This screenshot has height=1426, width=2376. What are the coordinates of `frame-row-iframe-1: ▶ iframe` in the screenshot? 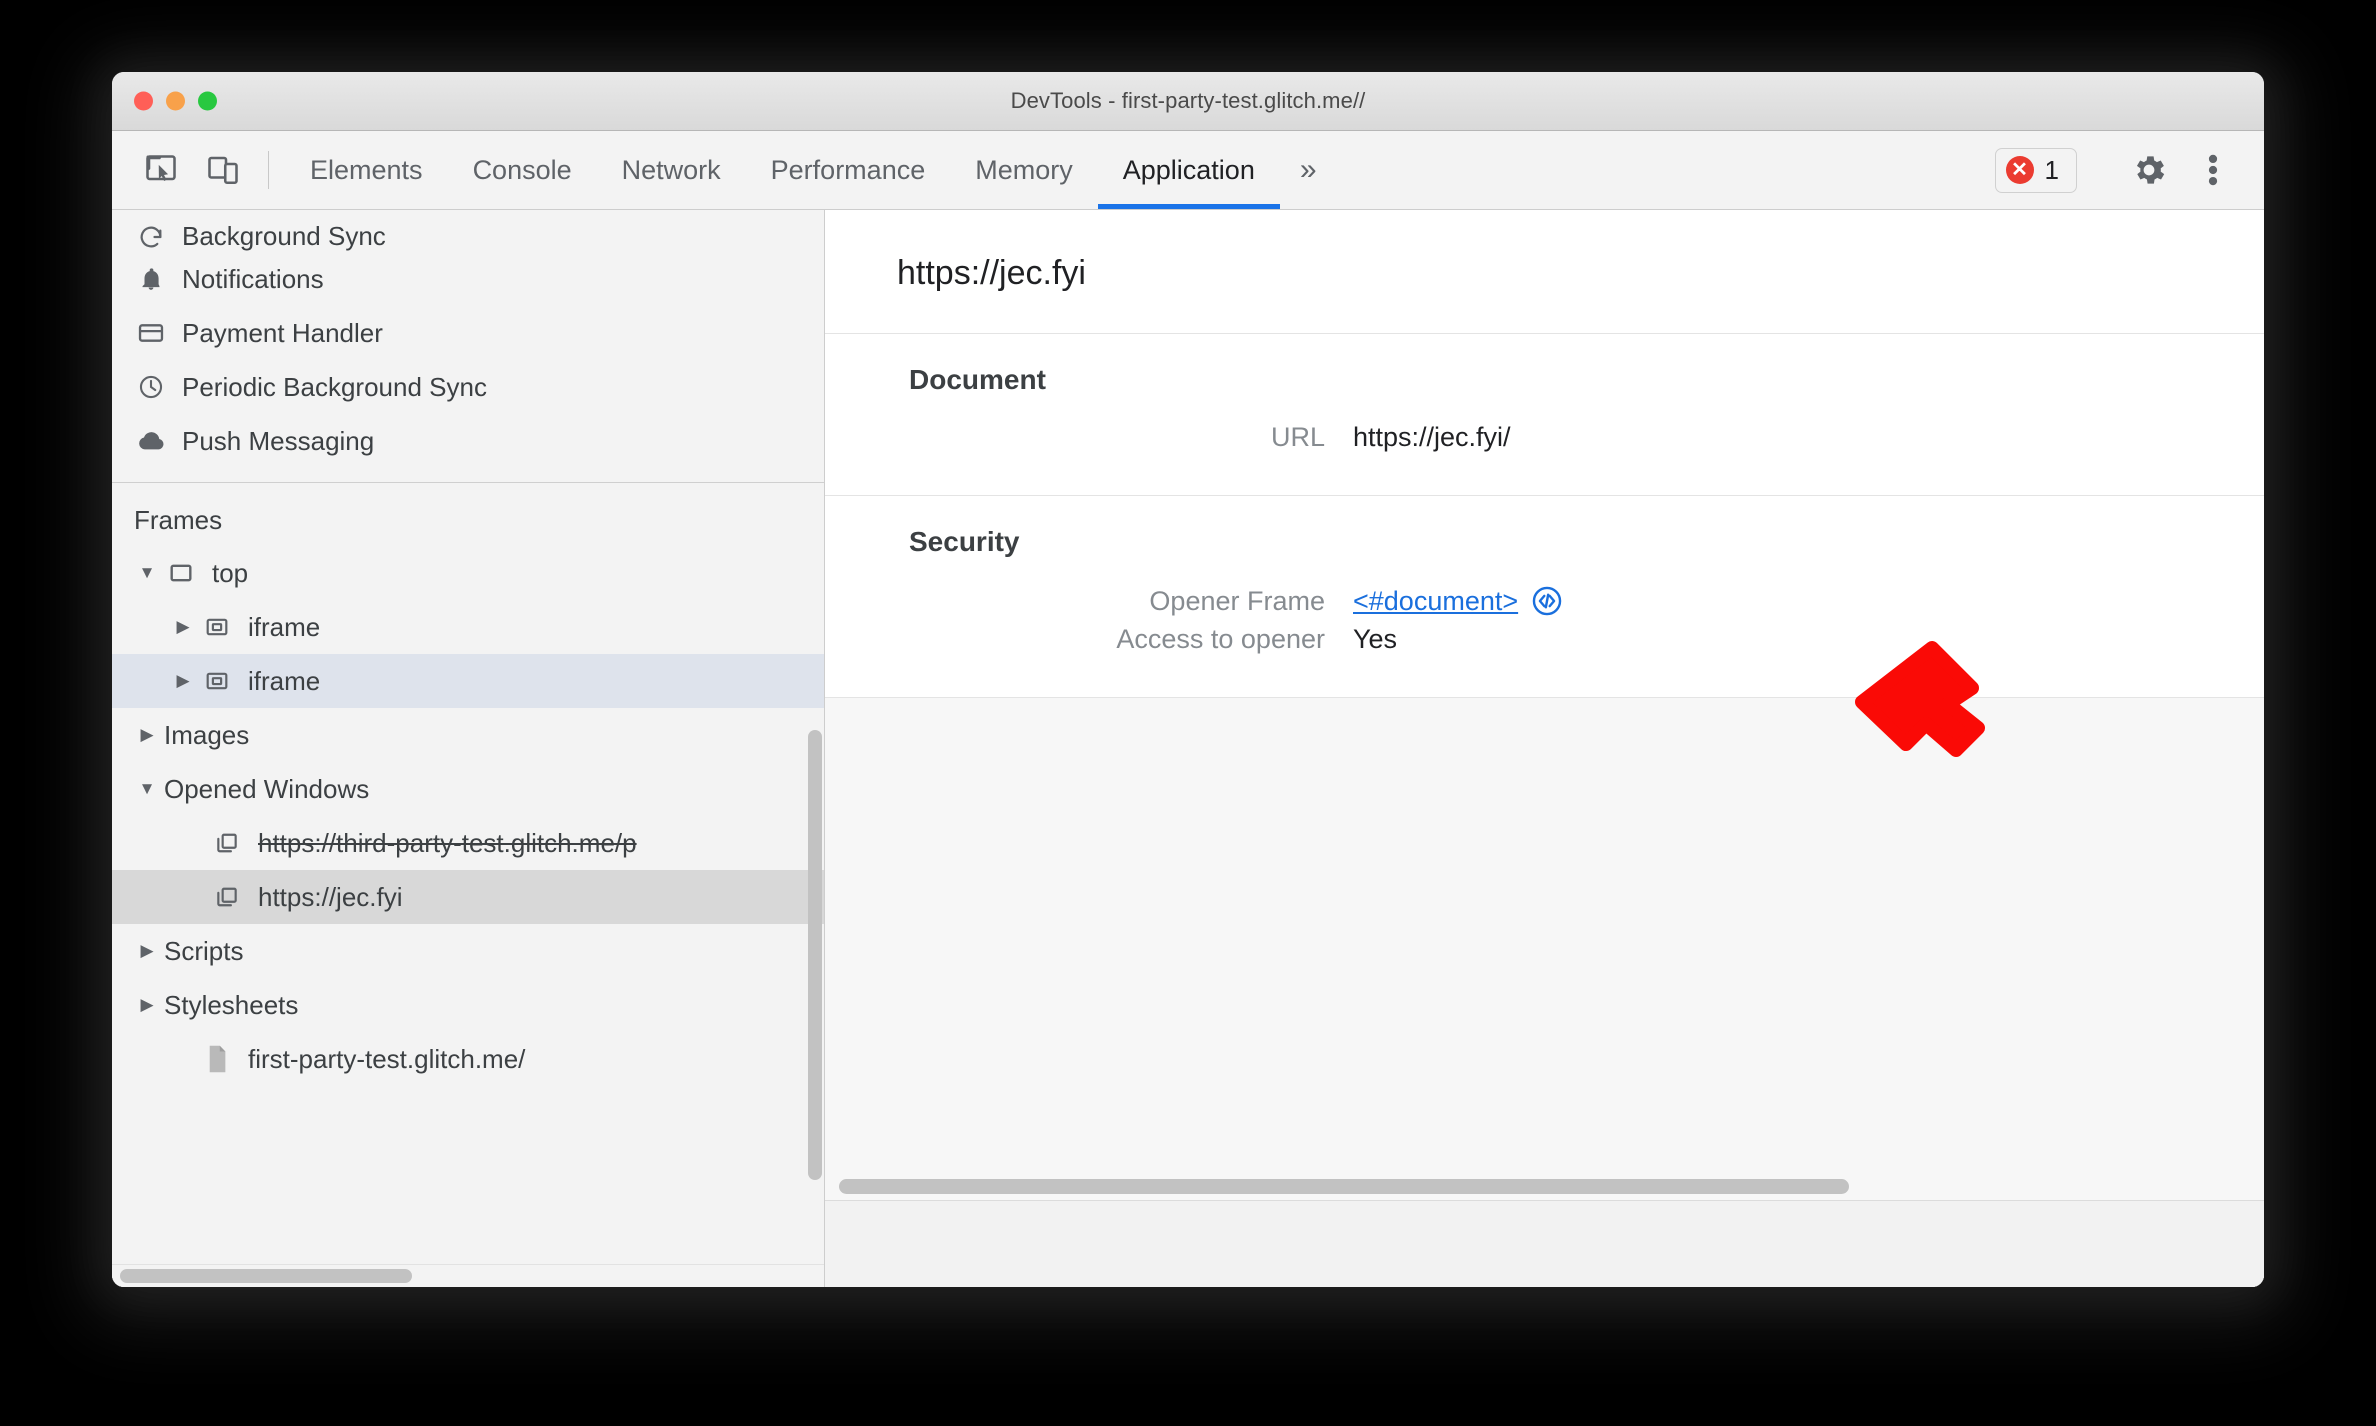 It's located at (468, 627).